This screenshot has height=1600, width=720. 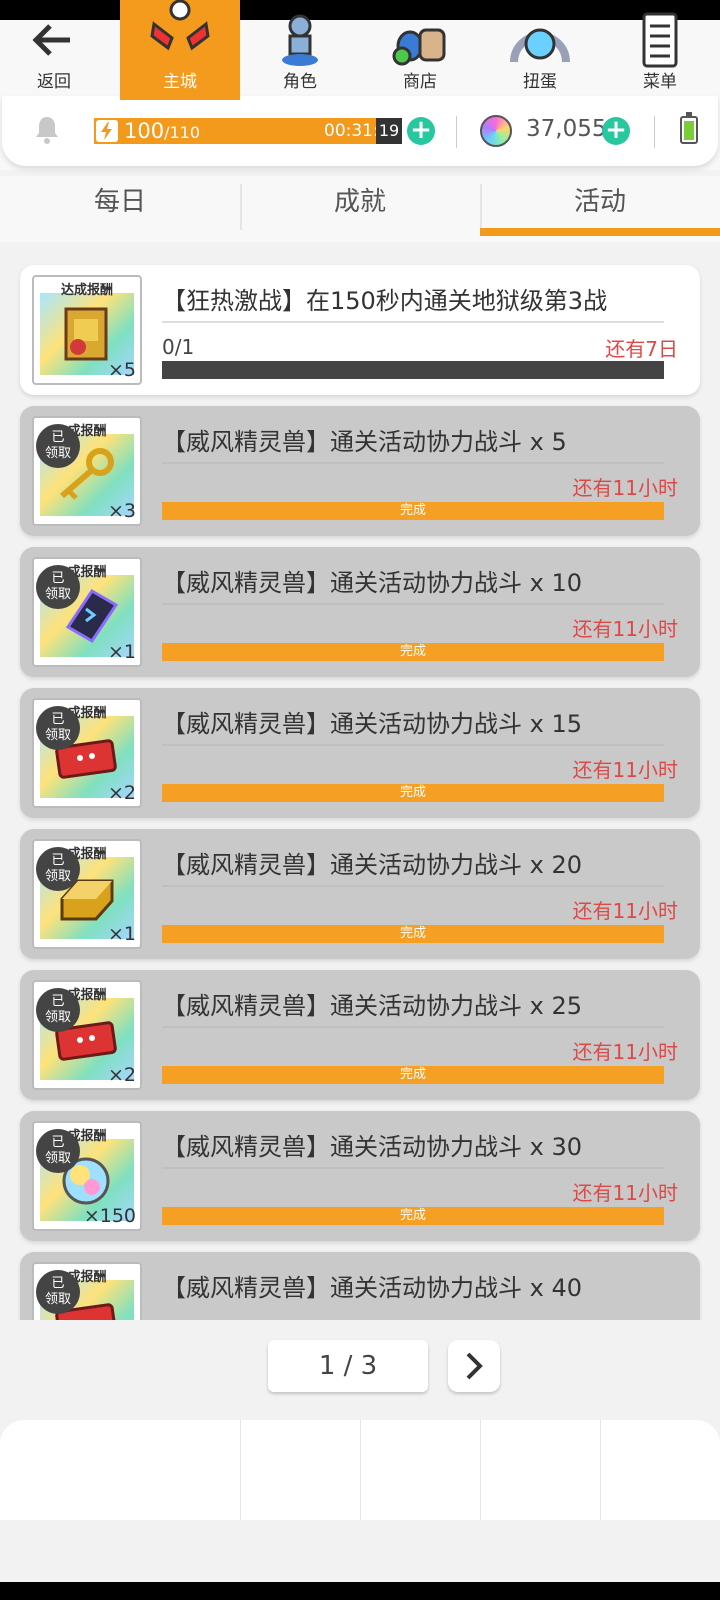 I want to click on nav-back: 返回, so click(x=54, y=50).